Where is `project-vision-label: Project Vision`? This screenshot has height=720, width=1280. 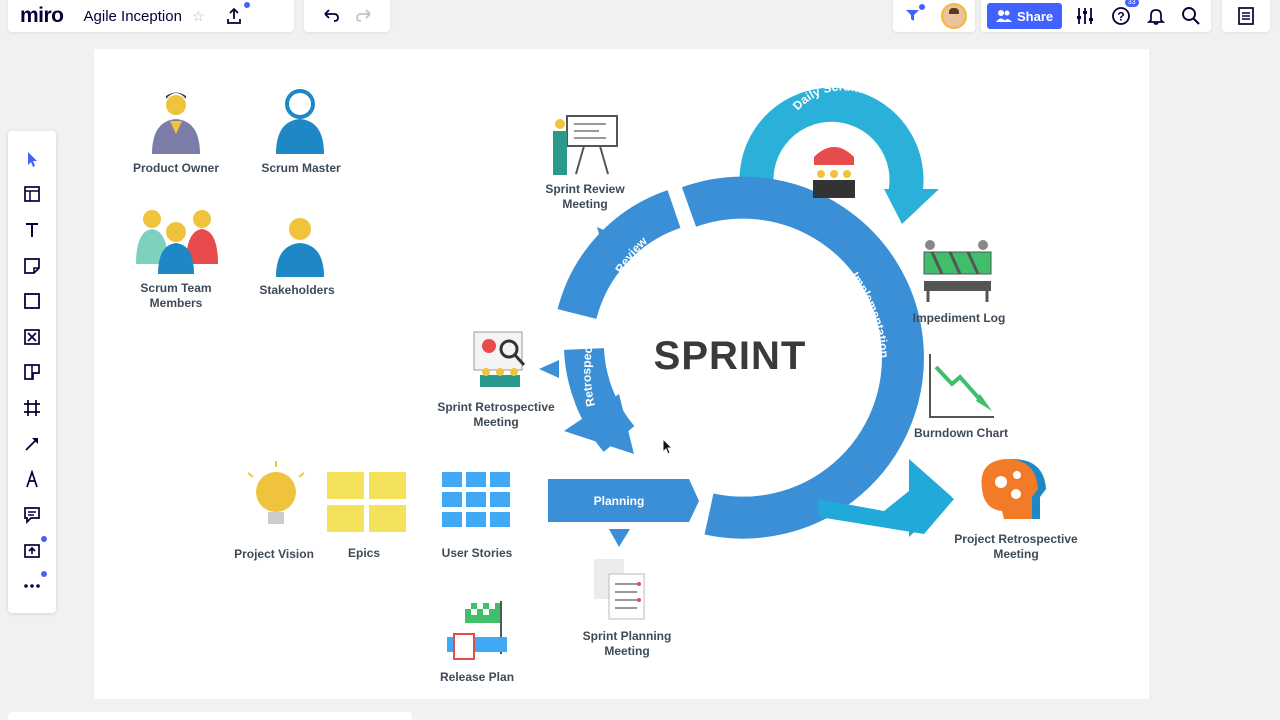
project-vision-label: Project Vision is located at coordinates (274, 554).